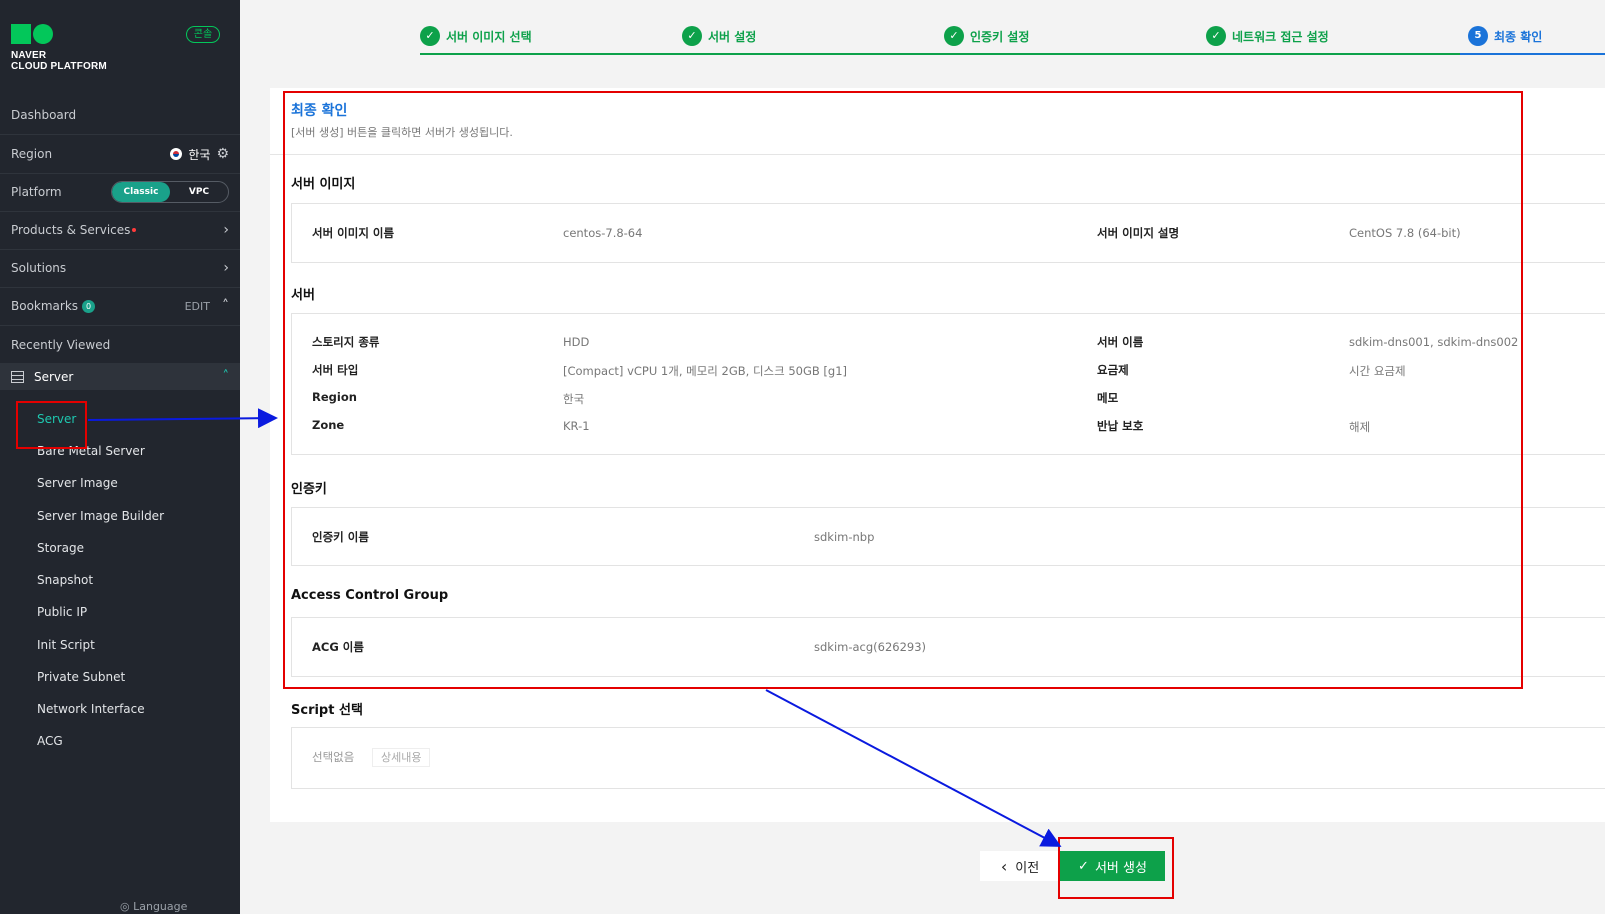 The image size is (1605, 914). Describe the element at coordinates (182, 418) in the screenshot. I see `arrow-to-panel` at that location.